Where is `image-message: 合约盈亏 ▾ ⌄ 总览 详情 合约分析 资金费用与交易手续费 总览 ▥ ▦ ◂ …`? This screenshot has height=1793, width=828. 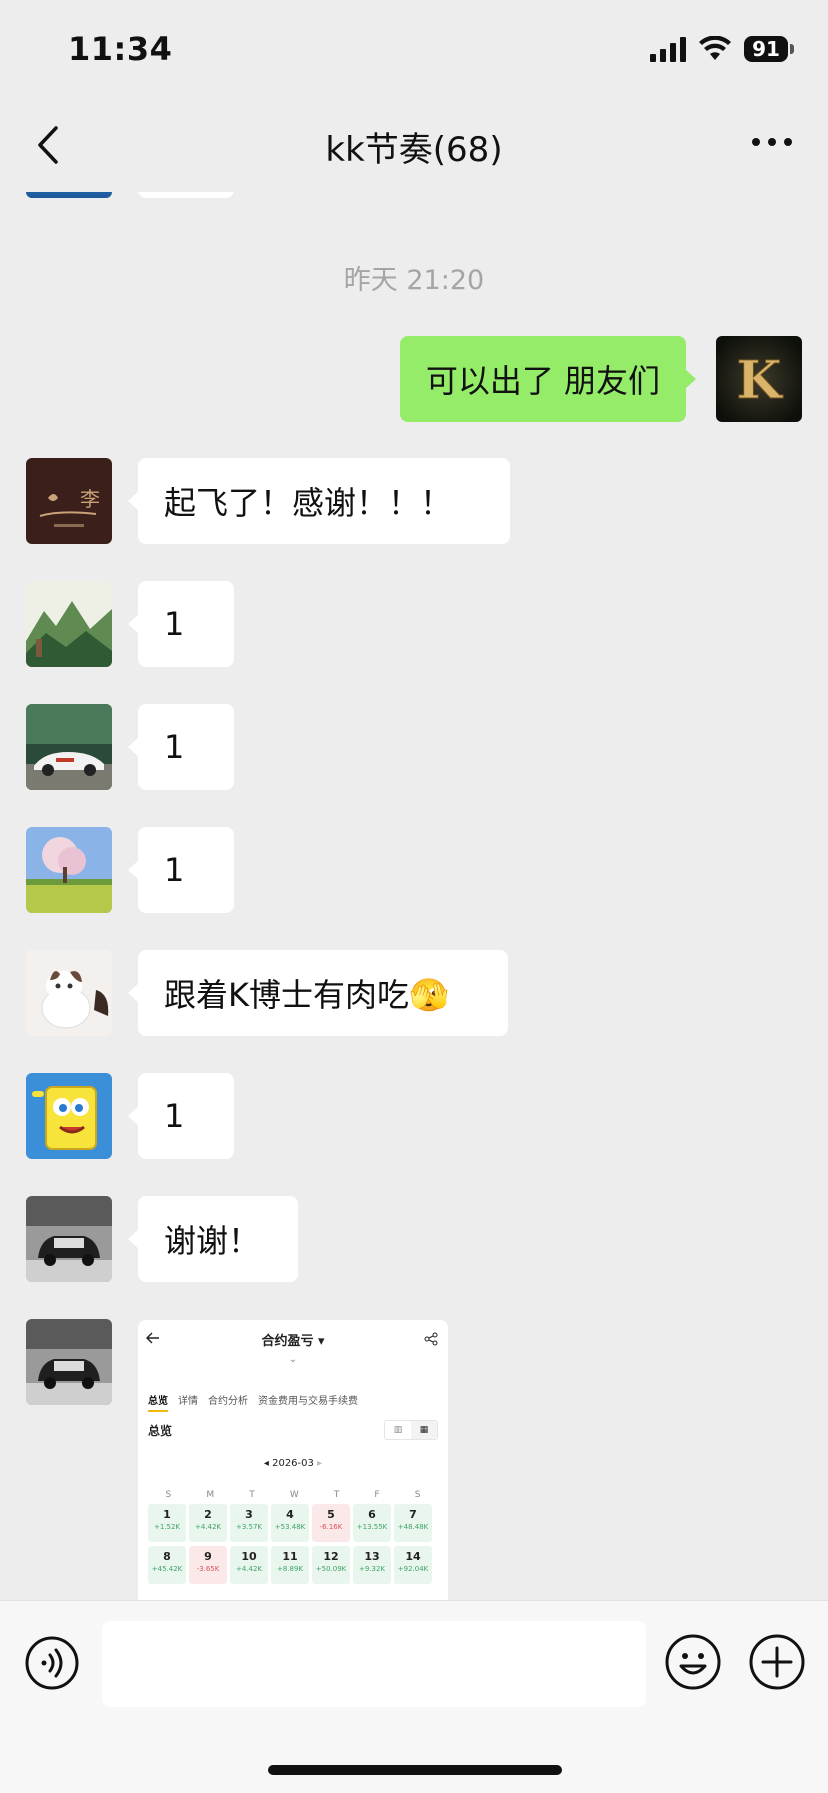
image-message: 合约盈亏 ▾ ⌄ 总览 详情 合约分析 资金费用与交易手续费 总览 ▥ ▦ ◂ … is located at coordinates (293, 1460).